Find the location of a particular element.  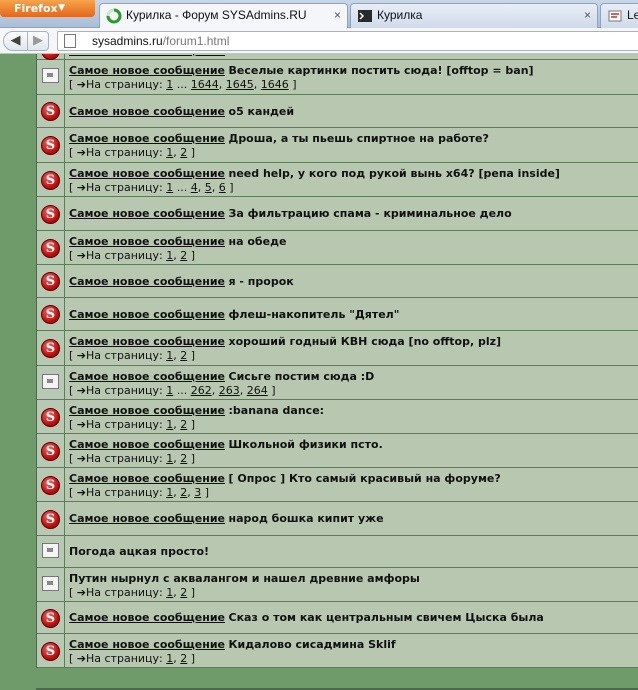

forward-button: ▶ is located at coordinates (38, 41).